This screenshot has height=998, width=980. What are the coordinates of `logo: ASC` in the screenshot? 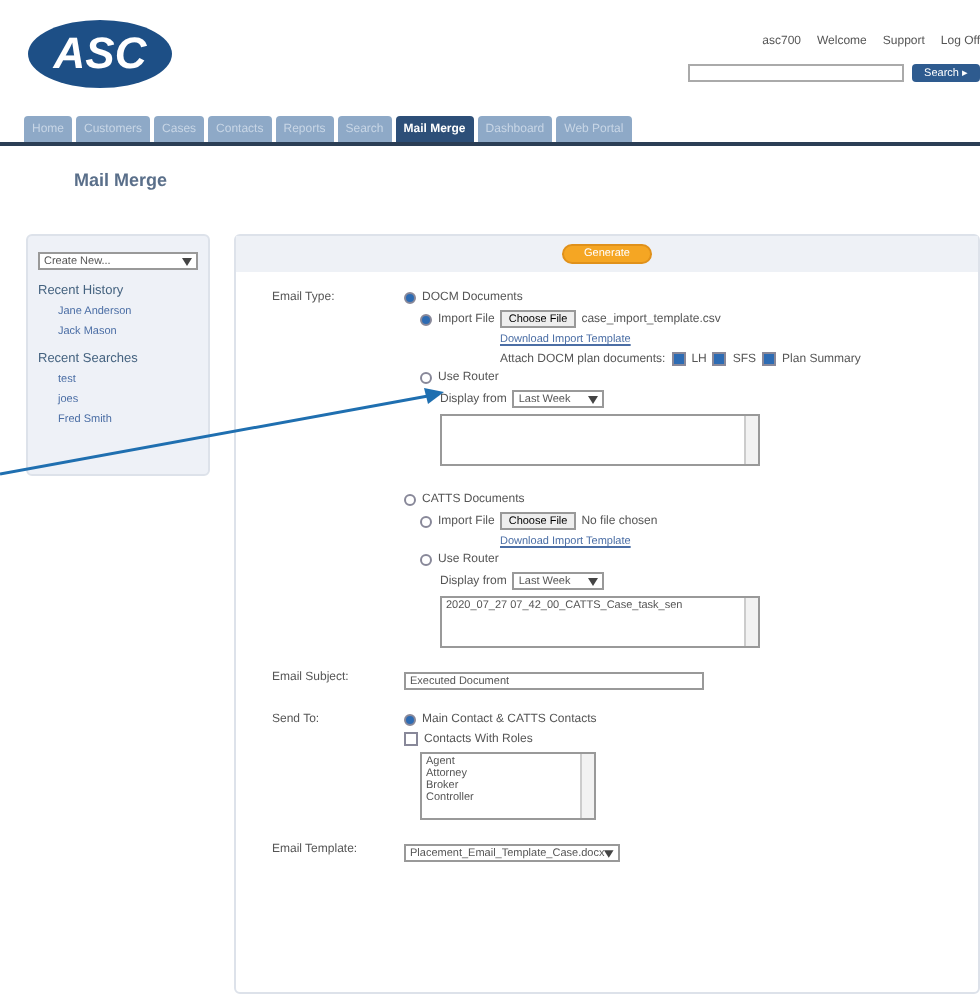 It's located at (100, 54).